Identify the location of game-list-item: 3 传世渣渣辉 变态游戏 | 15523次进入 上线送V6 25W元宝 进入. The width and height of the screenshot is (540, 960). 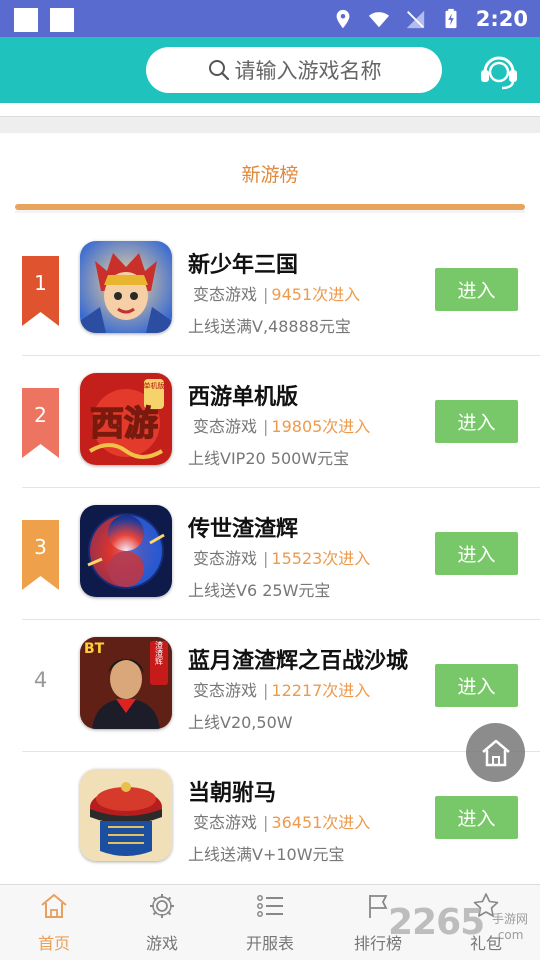
(270, 554).